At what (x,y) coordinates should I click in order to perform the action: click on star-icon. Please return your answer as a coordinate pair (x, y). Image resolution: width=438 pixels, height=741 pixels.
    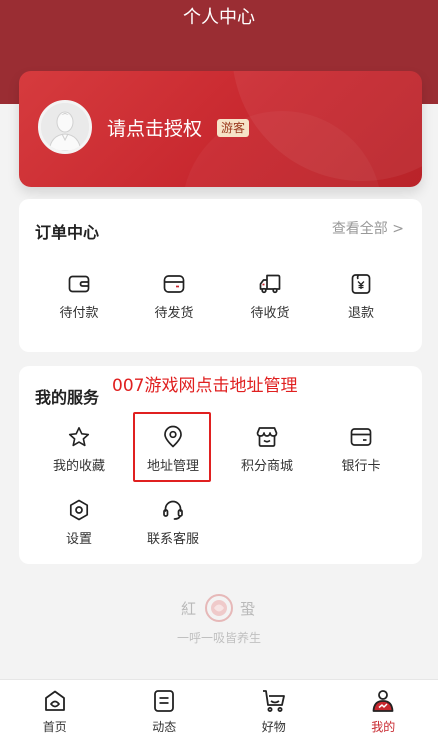
    Looking at the image, I should click on (79, 437).